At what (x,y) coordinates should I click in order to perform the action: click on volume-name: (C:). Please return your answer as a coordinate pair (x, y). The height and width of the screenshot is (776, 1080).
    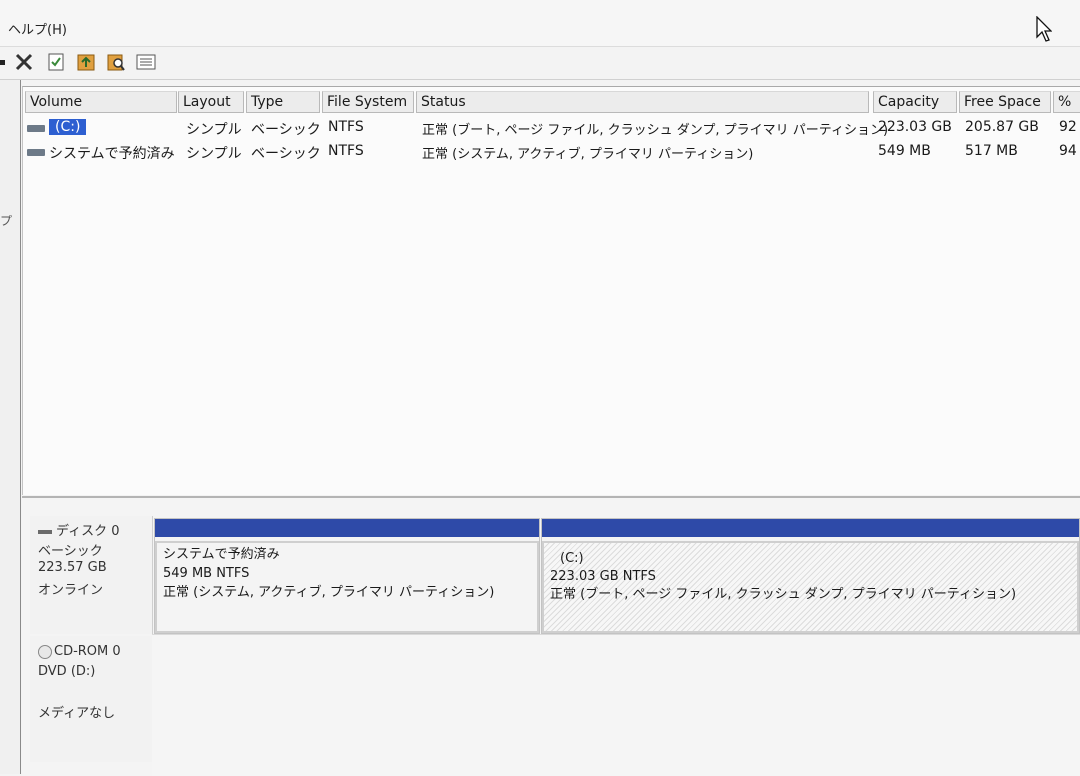
    Looking at the image, I should click on (68, 127).